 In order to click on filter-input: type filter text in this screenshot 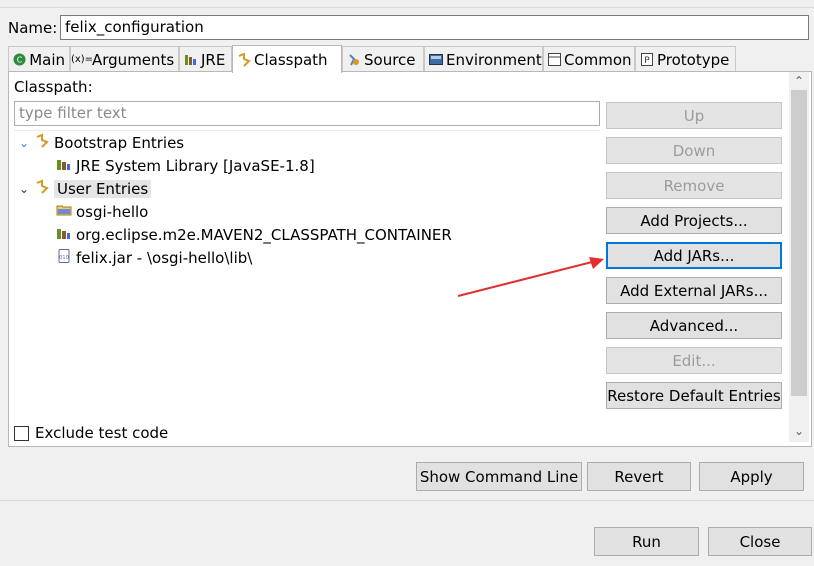, I will do `click(307, 113)`.